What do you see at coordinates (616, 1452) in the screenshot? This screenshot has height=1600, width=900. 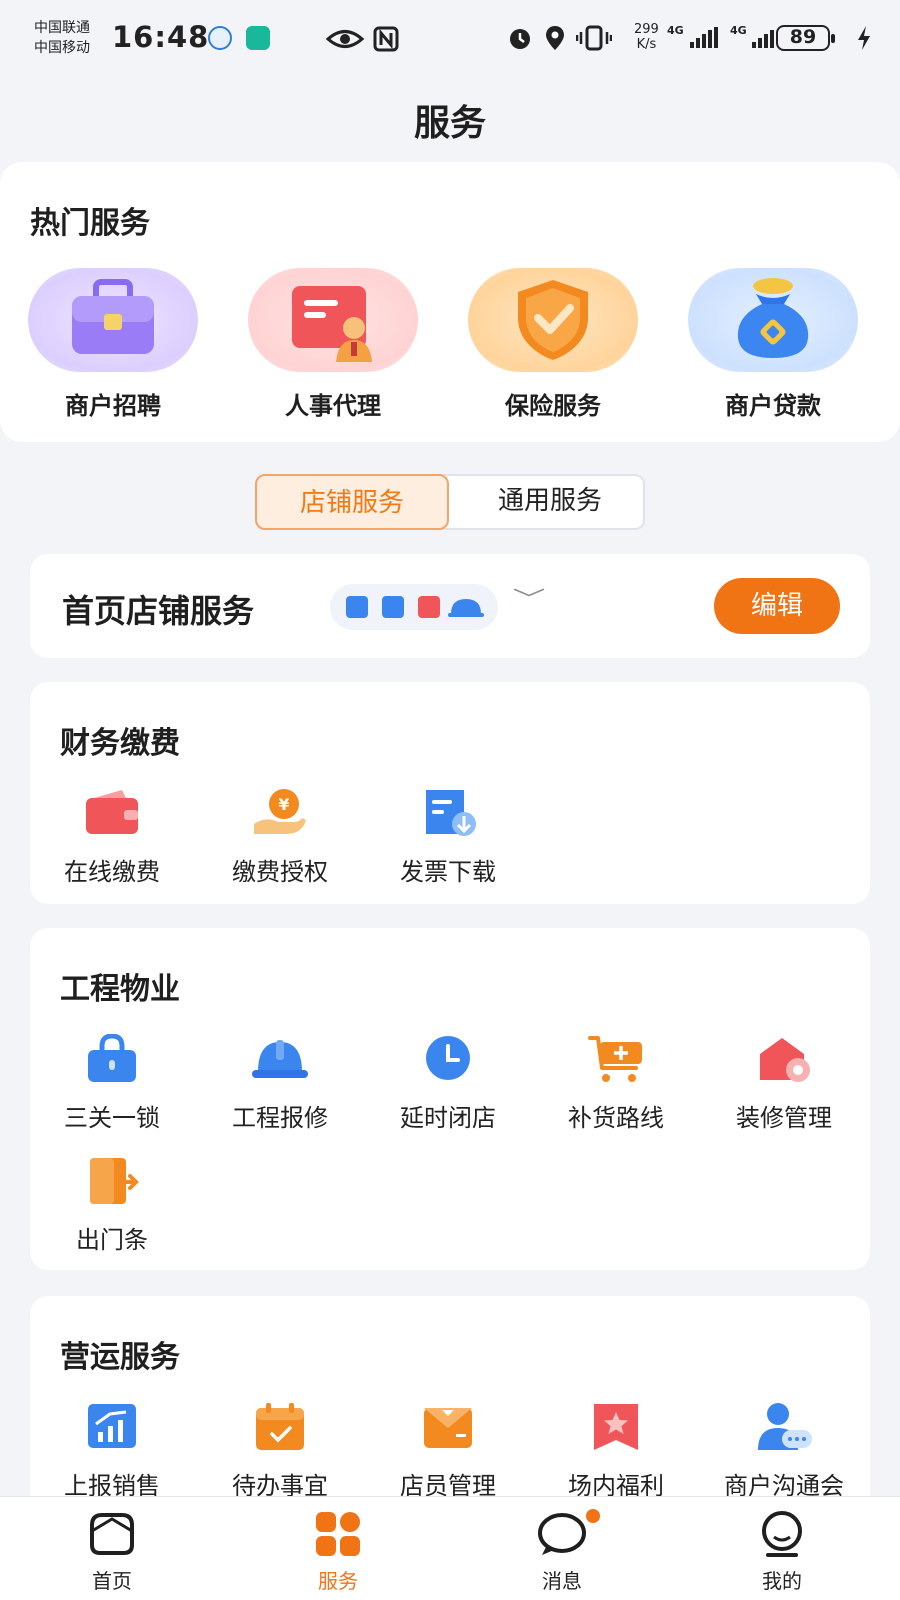 I see `grid-item-onsite-benefits: 场内福利` at bounding box center [616, 1452].